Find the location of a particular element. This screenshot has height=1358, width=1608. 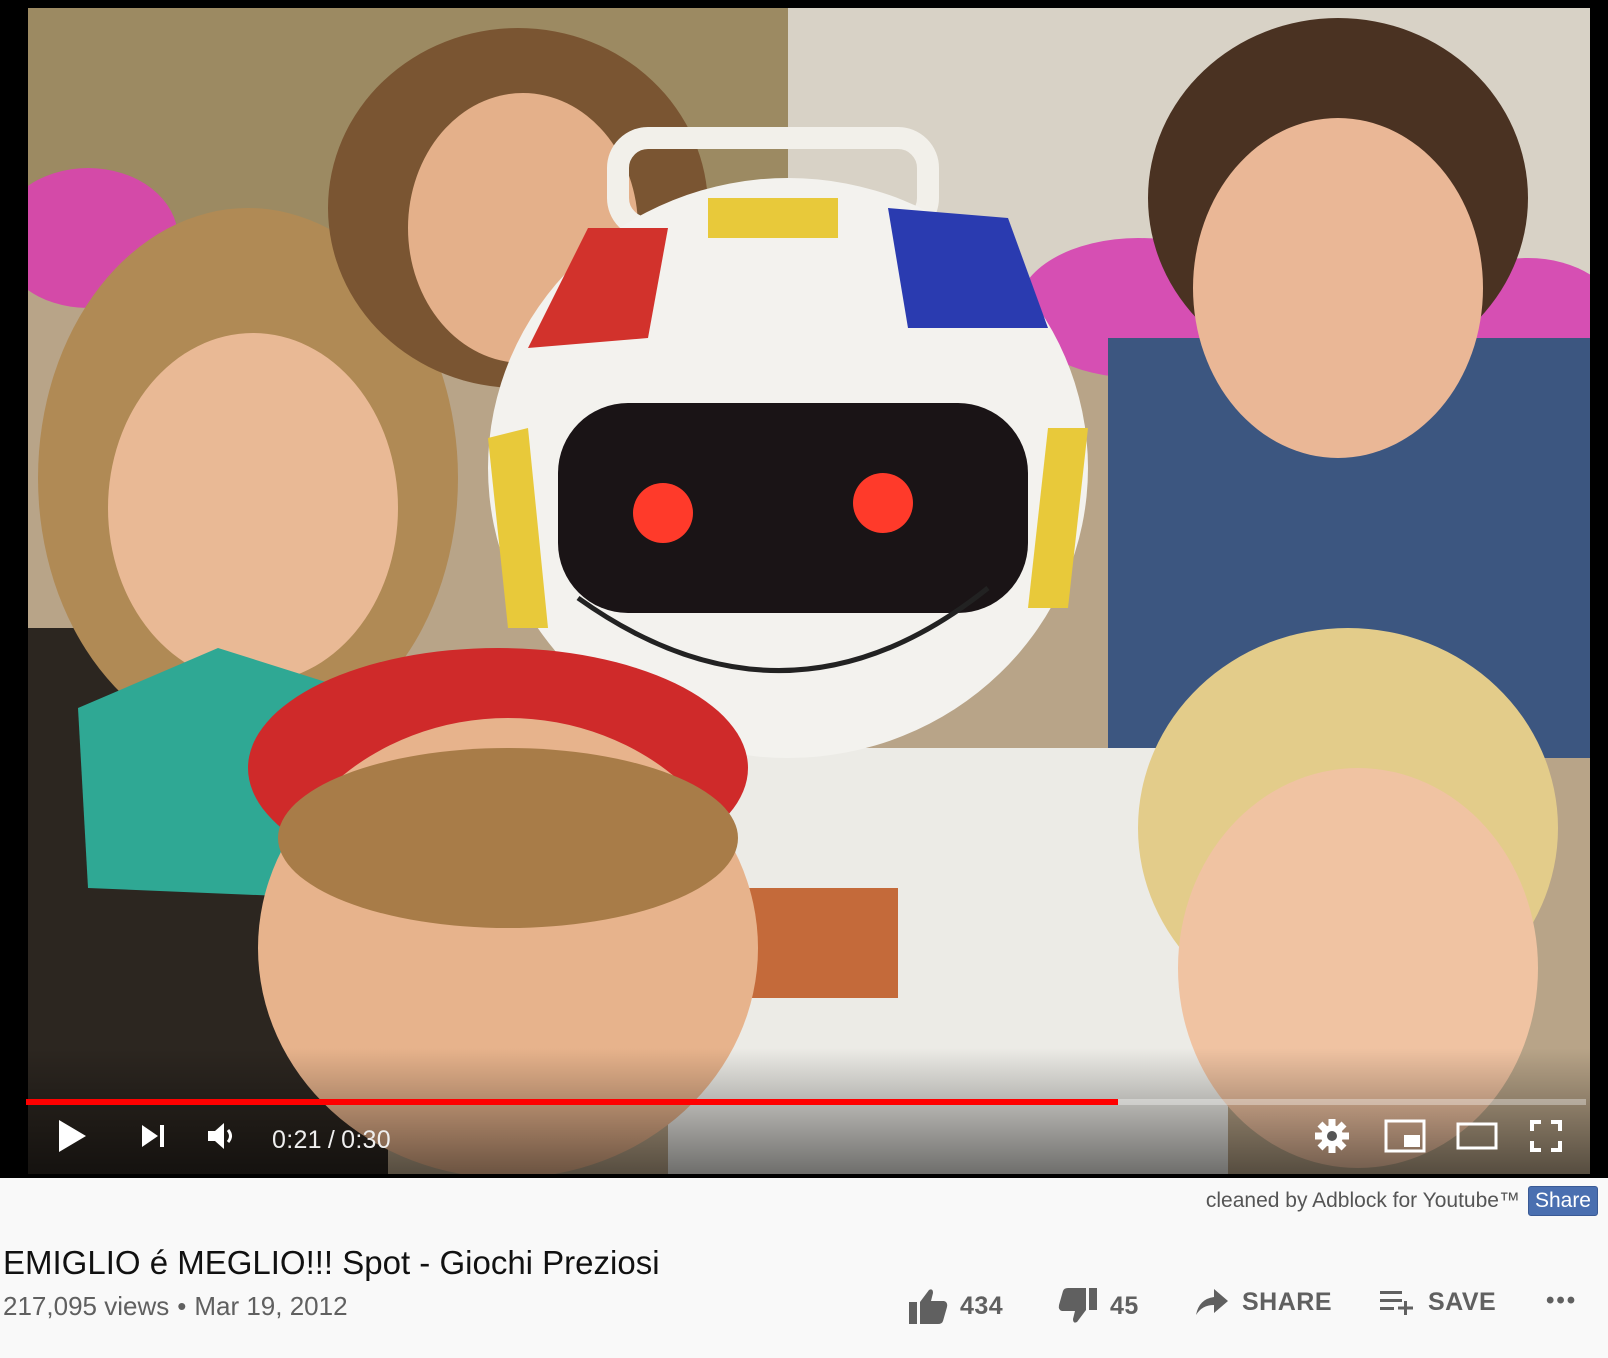

thumbs-up-icon is located at coordinates (928, 1306).